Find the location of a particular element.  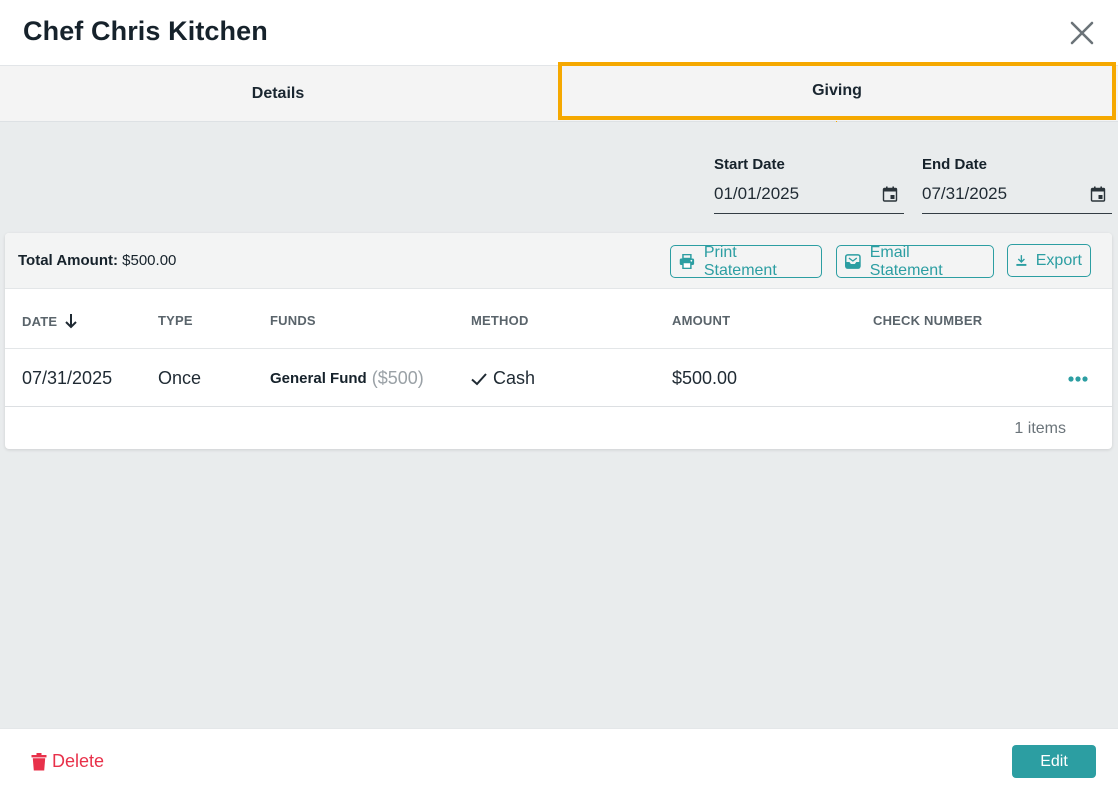

cell-date: 07/31/2025 is located at coordinates (67, 378).